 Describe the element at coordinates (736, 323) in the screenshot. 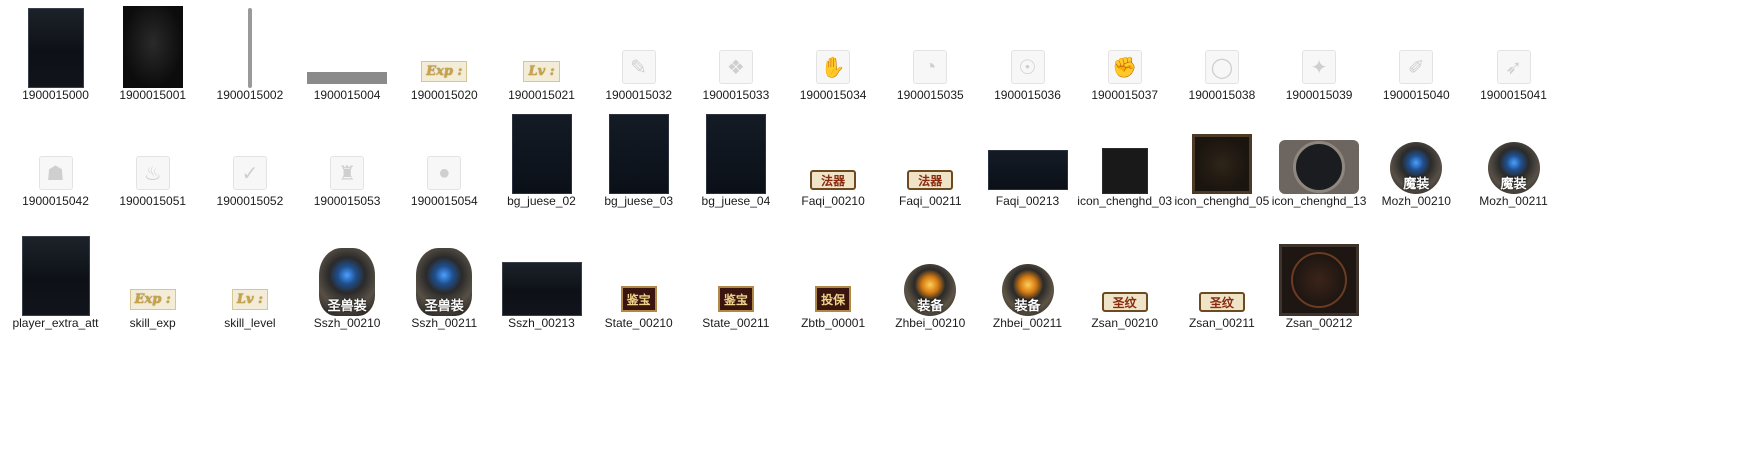

I see `file-name: State_00211` at that location.